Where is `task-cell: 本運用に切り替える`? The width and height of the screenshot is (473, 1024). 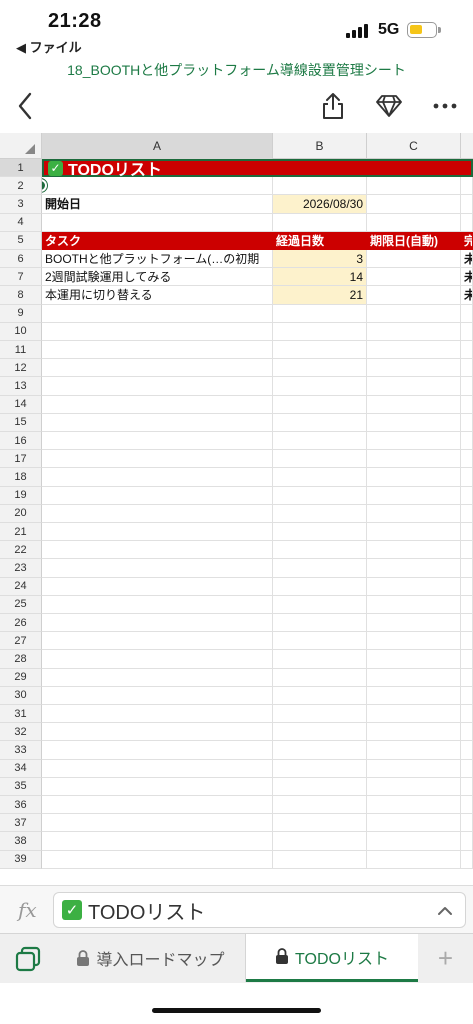 task-cell: 本運用に切り替える is located at coordinates (157, 295).